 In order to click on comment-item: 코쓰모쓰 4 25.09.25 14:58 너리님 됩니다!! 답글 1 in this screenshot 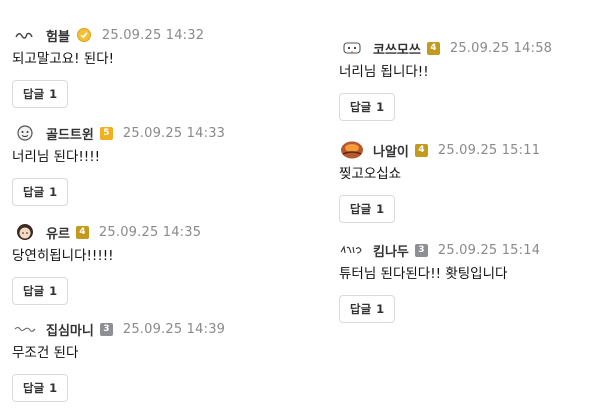, I will do `click(445, 79)`.